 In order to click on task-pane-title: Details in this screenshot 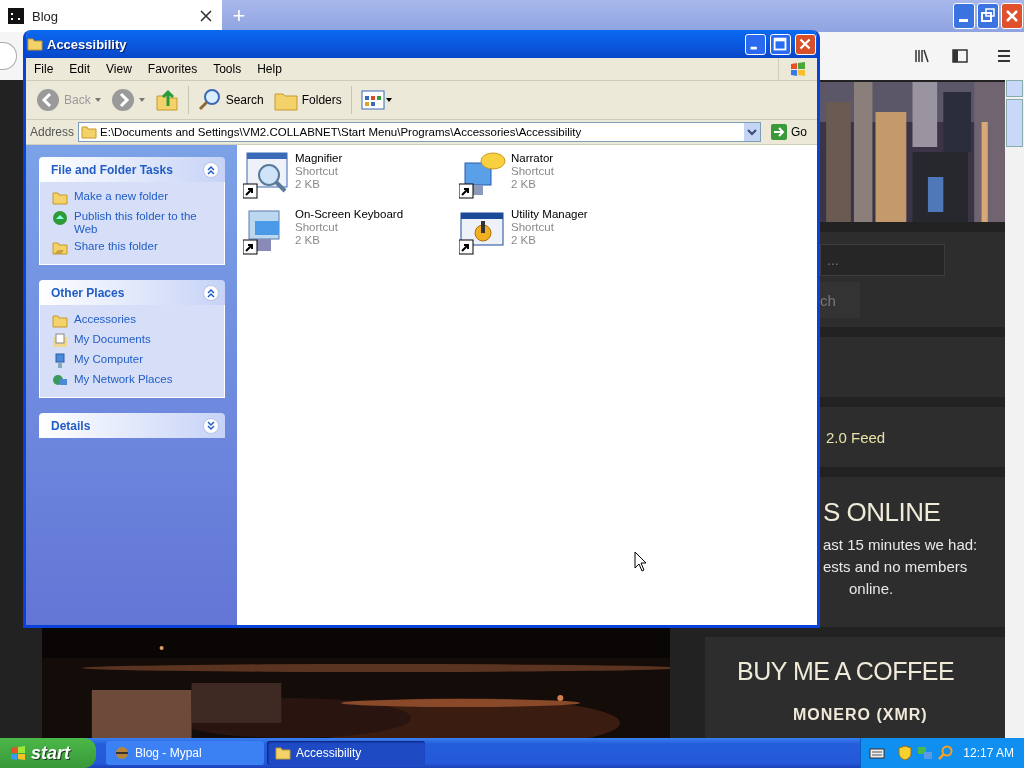, I will do `click(71, 425)`.